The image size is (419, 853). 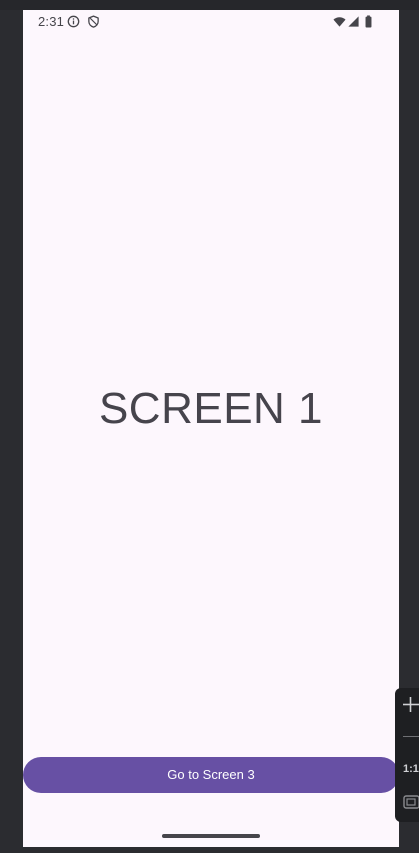 I want to click on screenshot-icon, so click(x=411, y=802).